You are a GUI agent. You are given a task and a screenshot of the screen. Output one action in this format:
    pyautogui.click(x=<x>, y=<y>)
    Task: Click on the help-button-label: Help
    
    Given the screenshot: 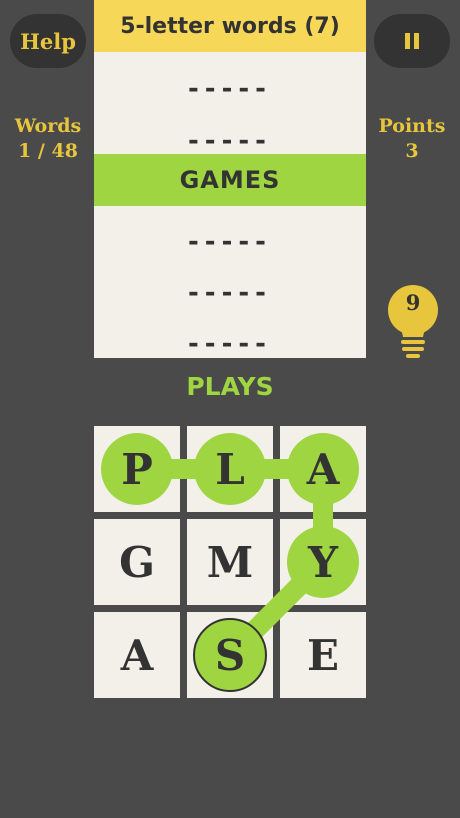 What is the action you would take?
    pyautogui.click(x=48, y=41)
    